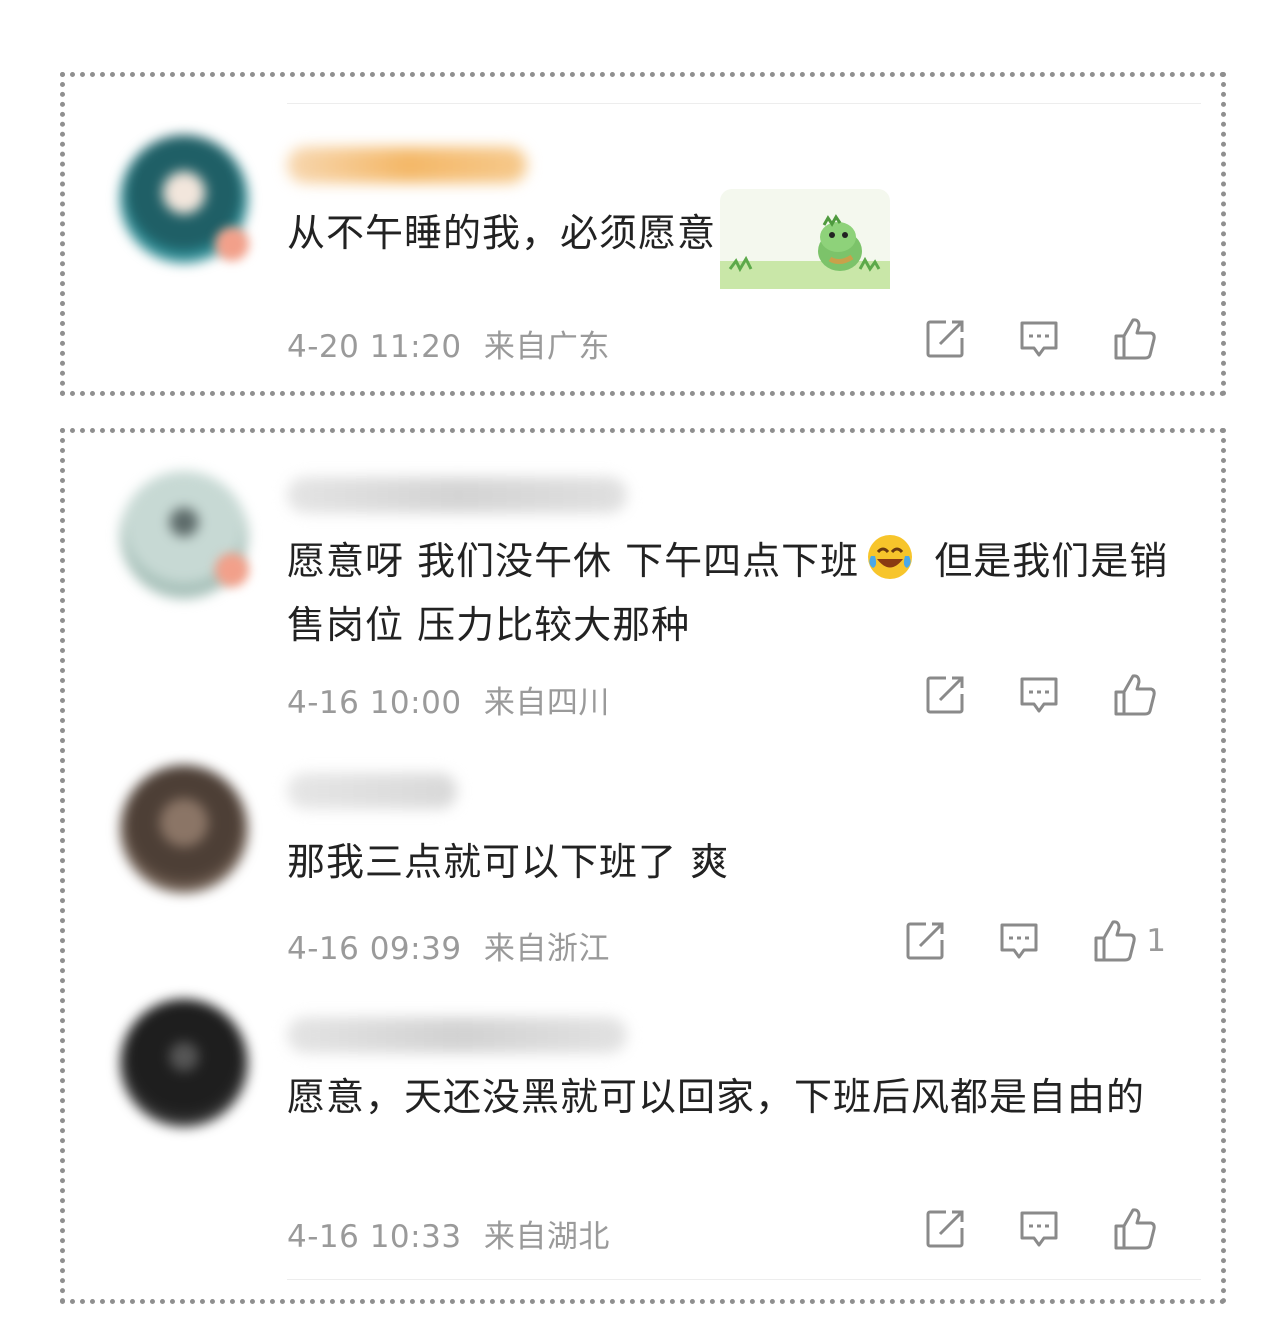  Describe the element at coordinates (374, 1237) in the screenshot. I see `comment-time: 4-16 10:33` at that location.